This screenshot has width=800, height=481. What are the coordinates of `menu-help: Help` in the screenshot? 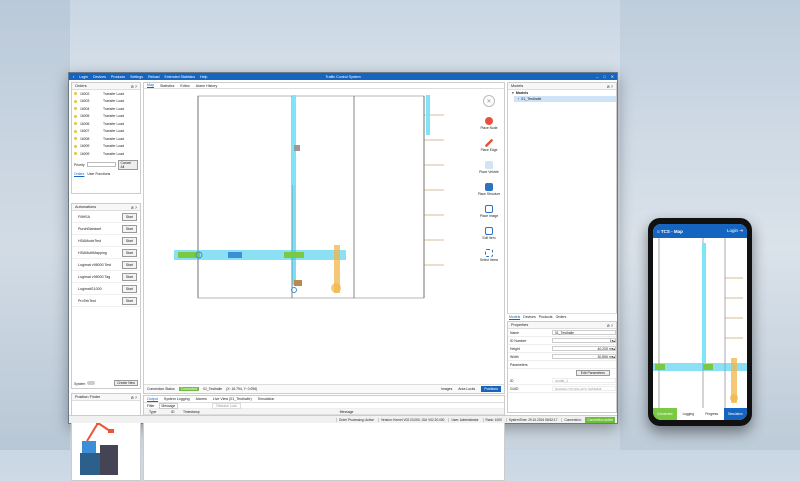 It's located at (203, 77).